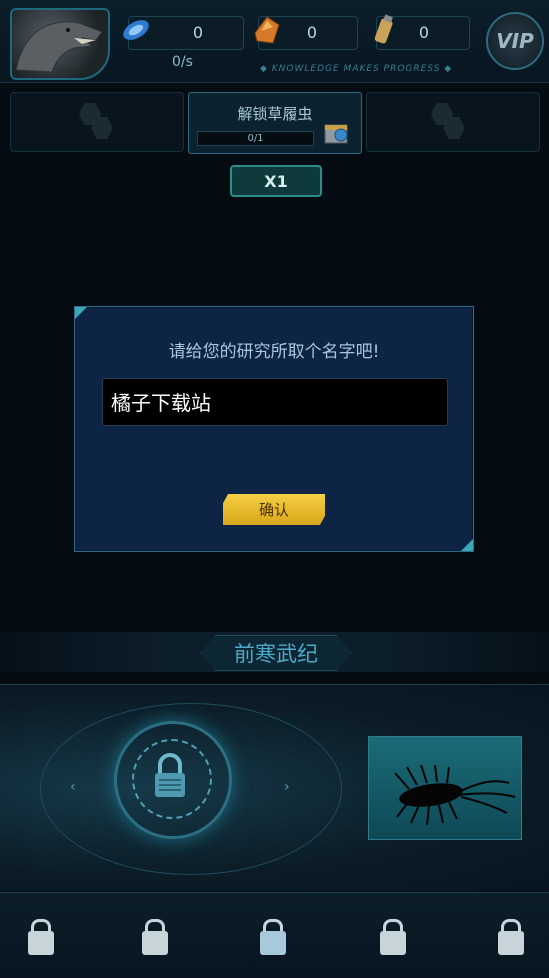 The image size is (549, 978). What do you see at coordinates (197, 32) in the screenshot?
I see `crystal-count: 0` at bounding box center [197, 32].